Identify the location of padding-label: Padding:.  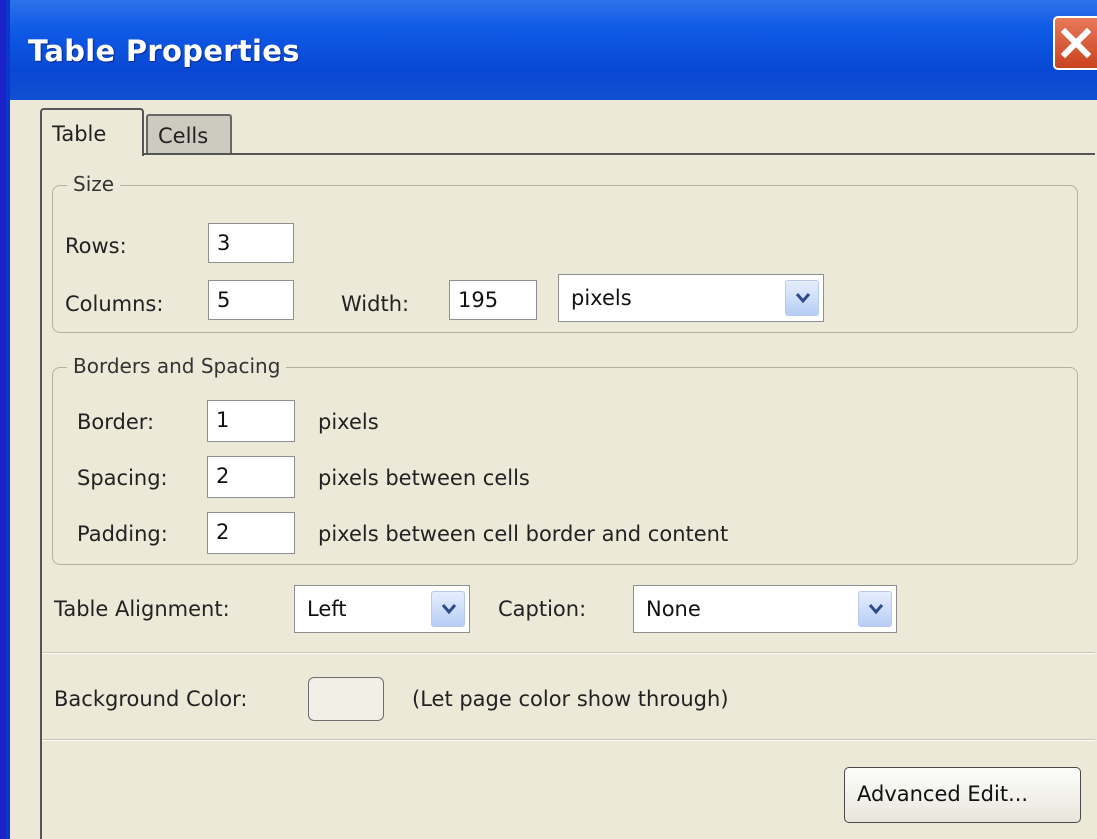
(122, 534).